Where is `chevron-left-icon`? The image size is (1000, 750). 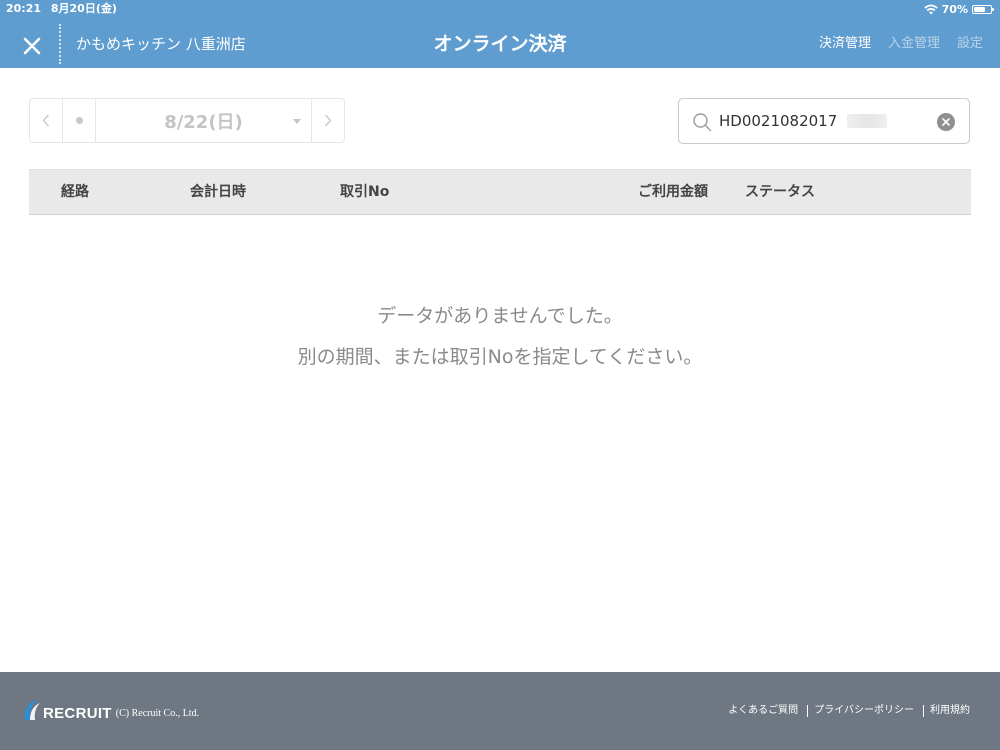
chevron-left-icon is located at coordinates (46, 120).